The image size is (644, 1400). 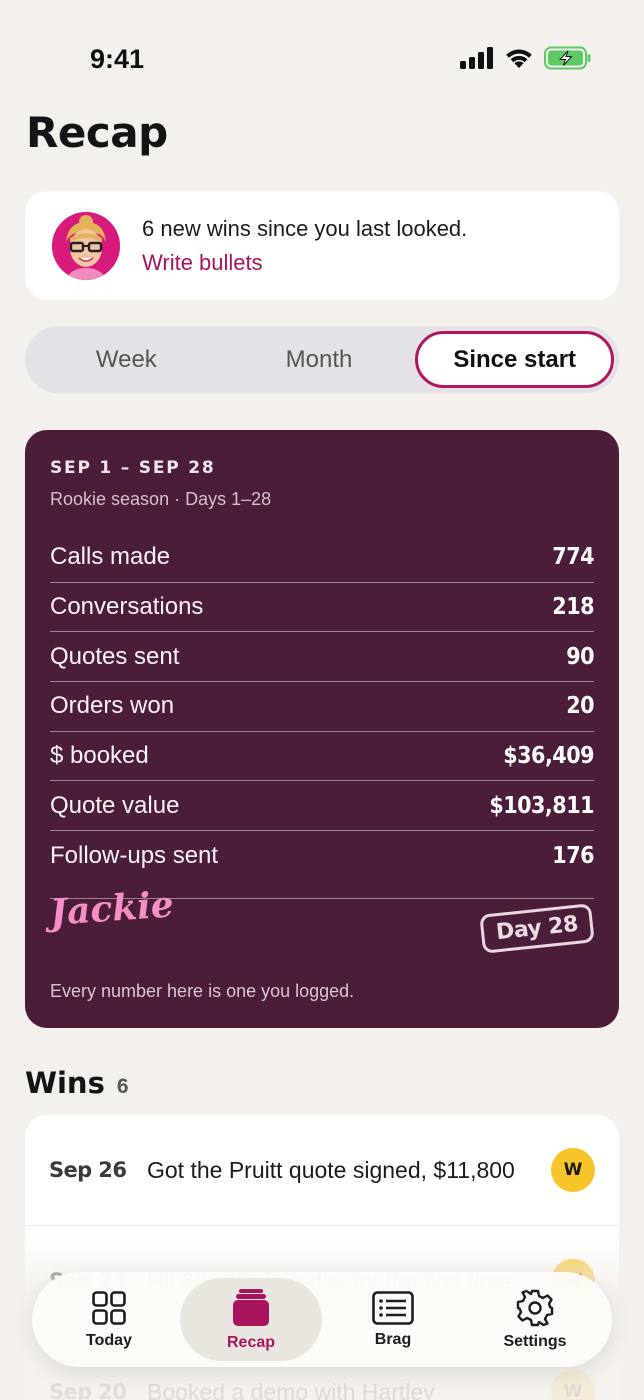 I want to click on win-date: Sep 20, so click(x=88, y=1390).